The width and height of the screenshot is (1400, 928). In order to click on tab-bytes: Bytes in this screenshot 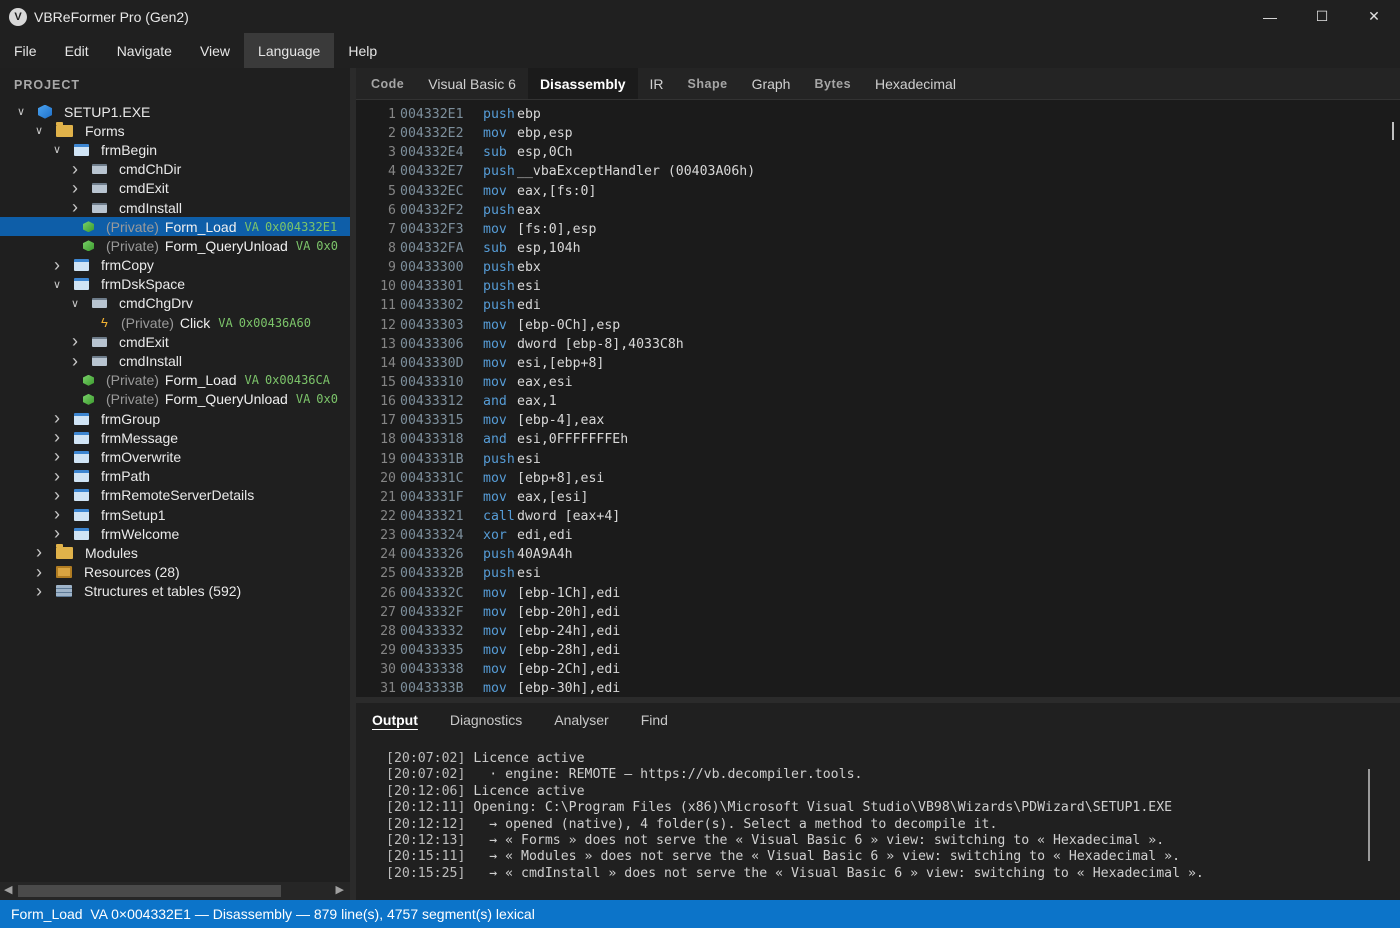, I will do `click(832, 83)`.